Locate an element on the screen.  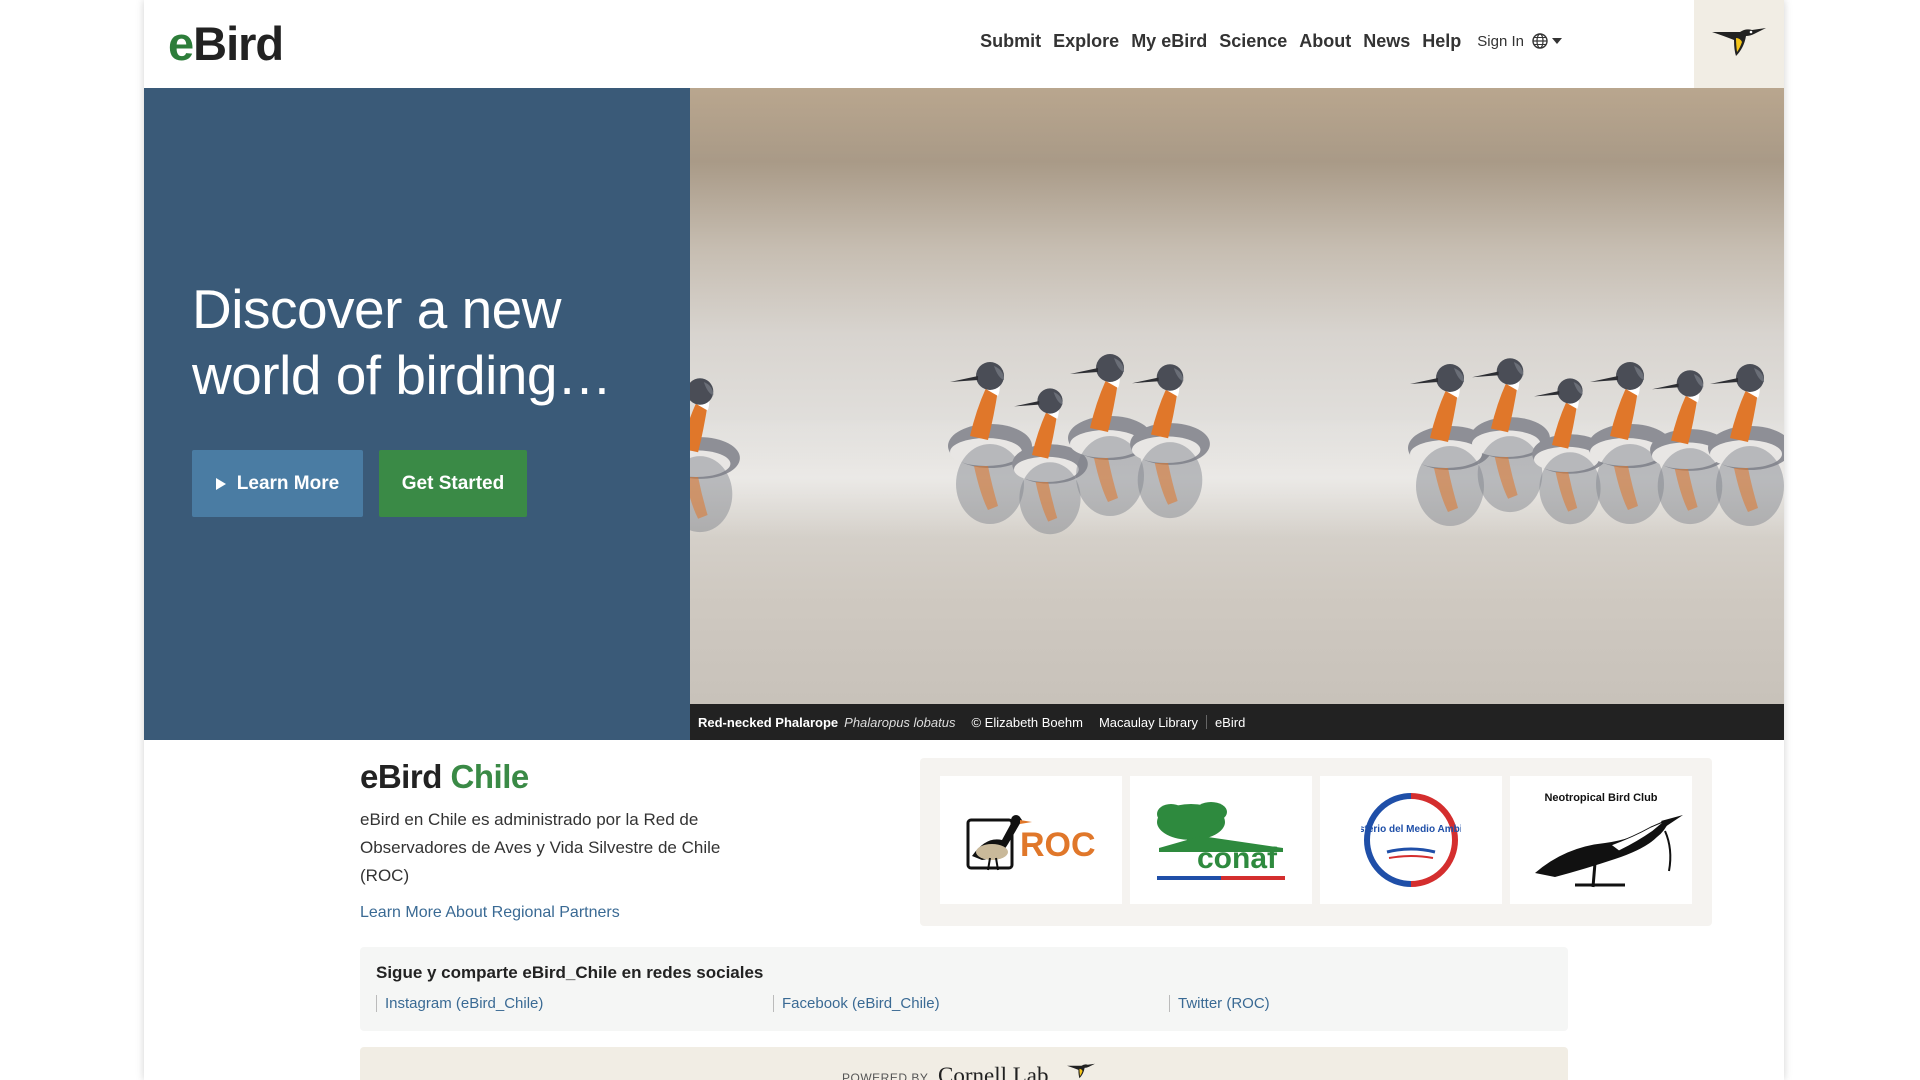
conaf-logo: conaf is located at coordinates (1221, 841).